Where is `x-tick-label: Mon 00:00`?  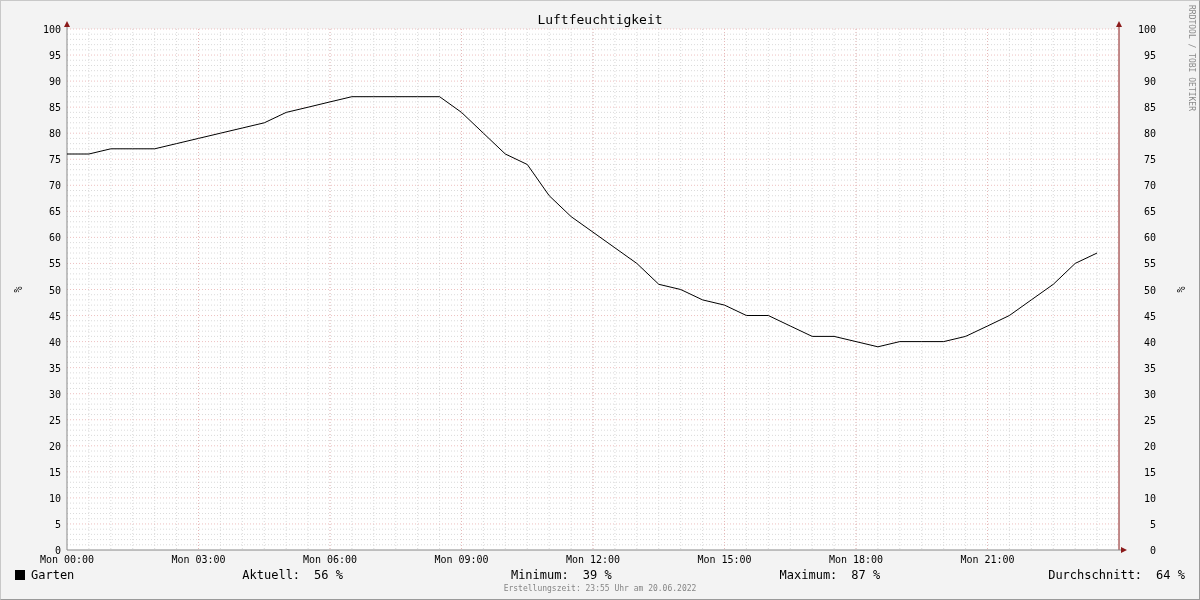 x-tick-label: Mon 00:00 is located at coordinates (67, 559).